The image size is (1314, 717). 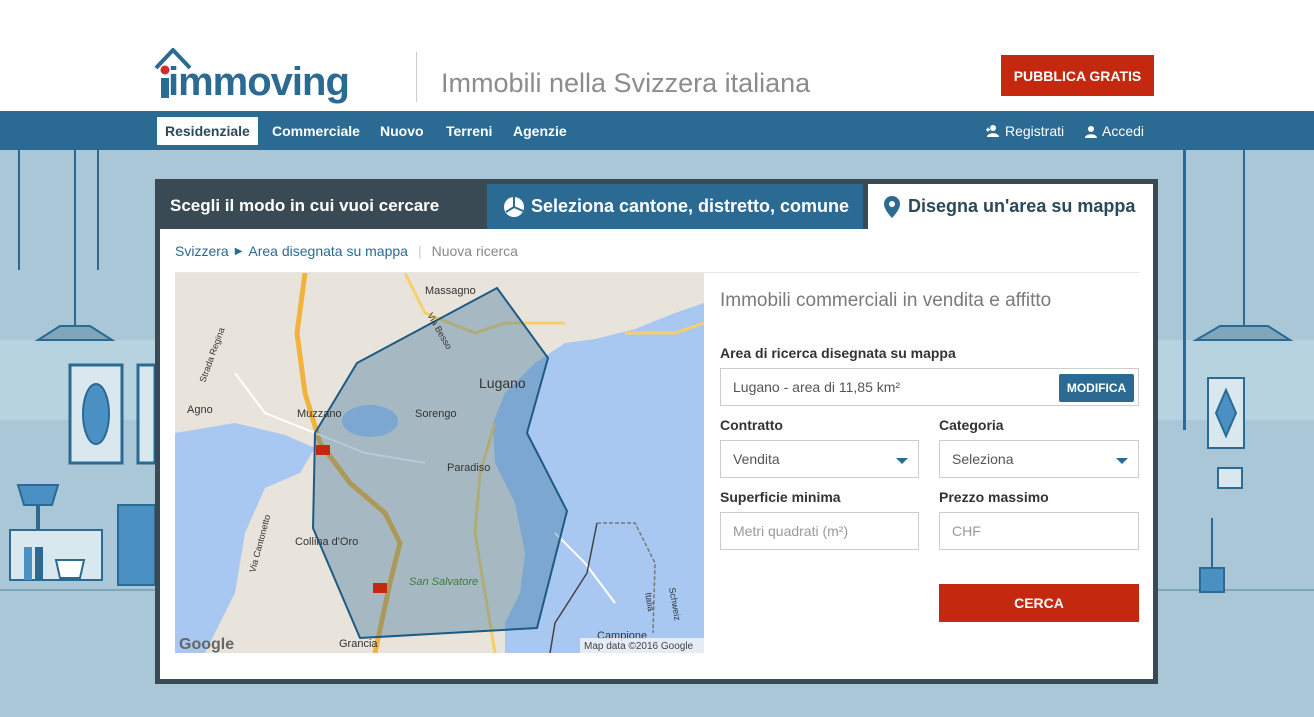 I want to click on map-label-grancia: Grancia, so click(x=358, y=644).